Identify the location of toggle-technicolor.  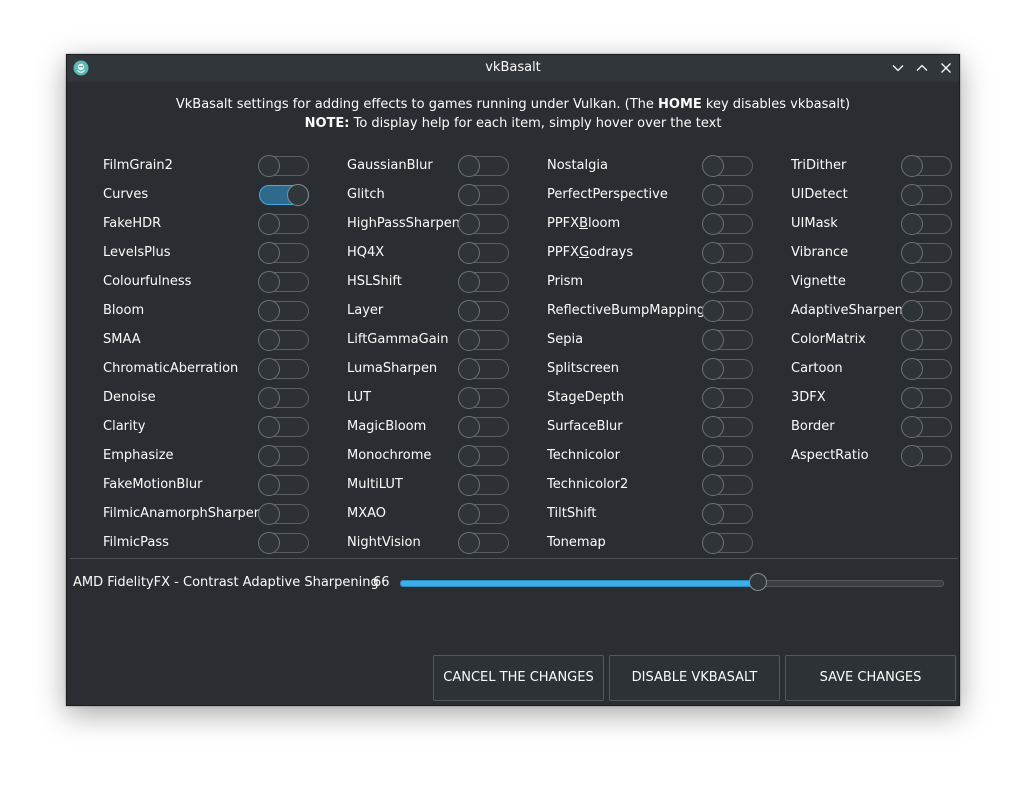
(727, 456).